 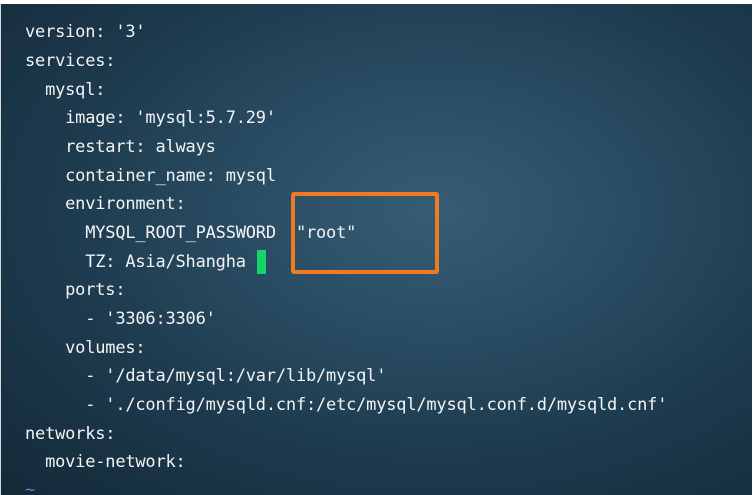 I want to click on code-line-tz: TZ: Asia/Shangha, so click(x=135, y=262).